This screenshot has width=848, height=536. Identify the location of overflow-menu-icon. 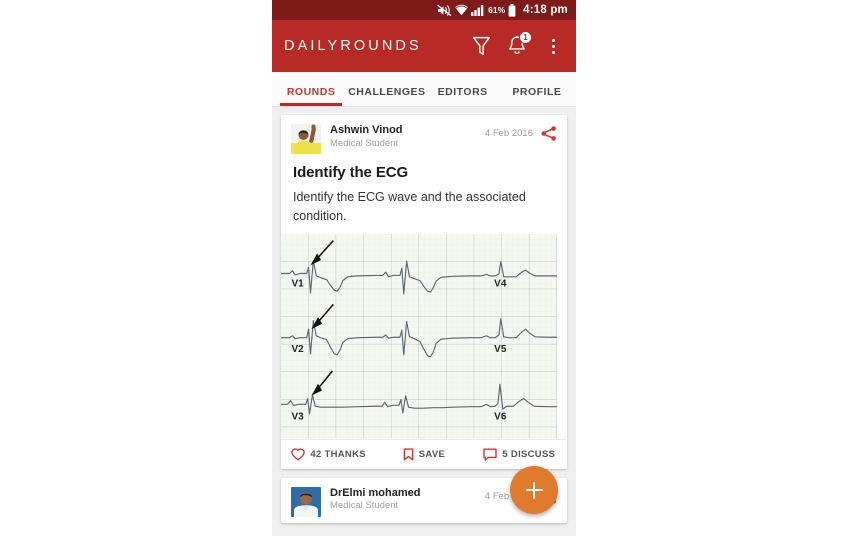
(553, 46).